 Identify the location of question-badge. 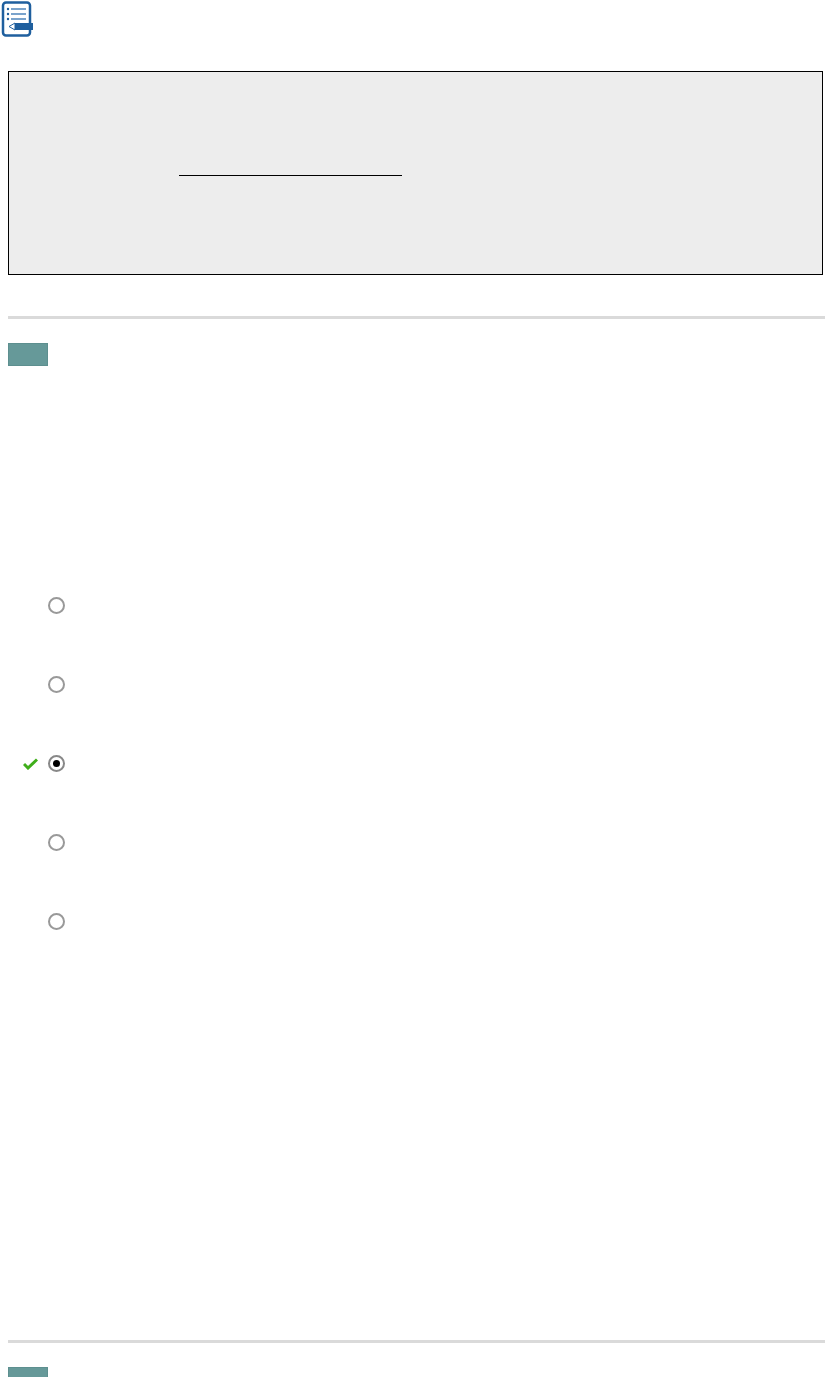
(28, 354).